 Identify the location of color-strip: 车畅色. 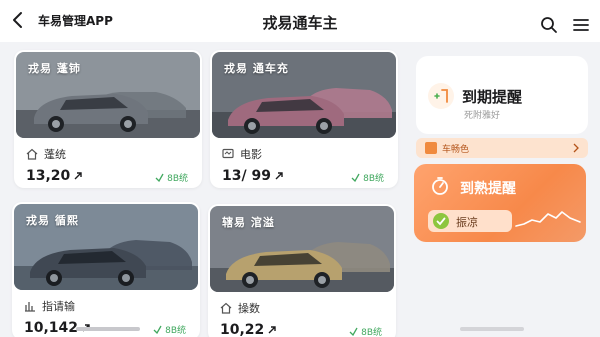
(502, 148).